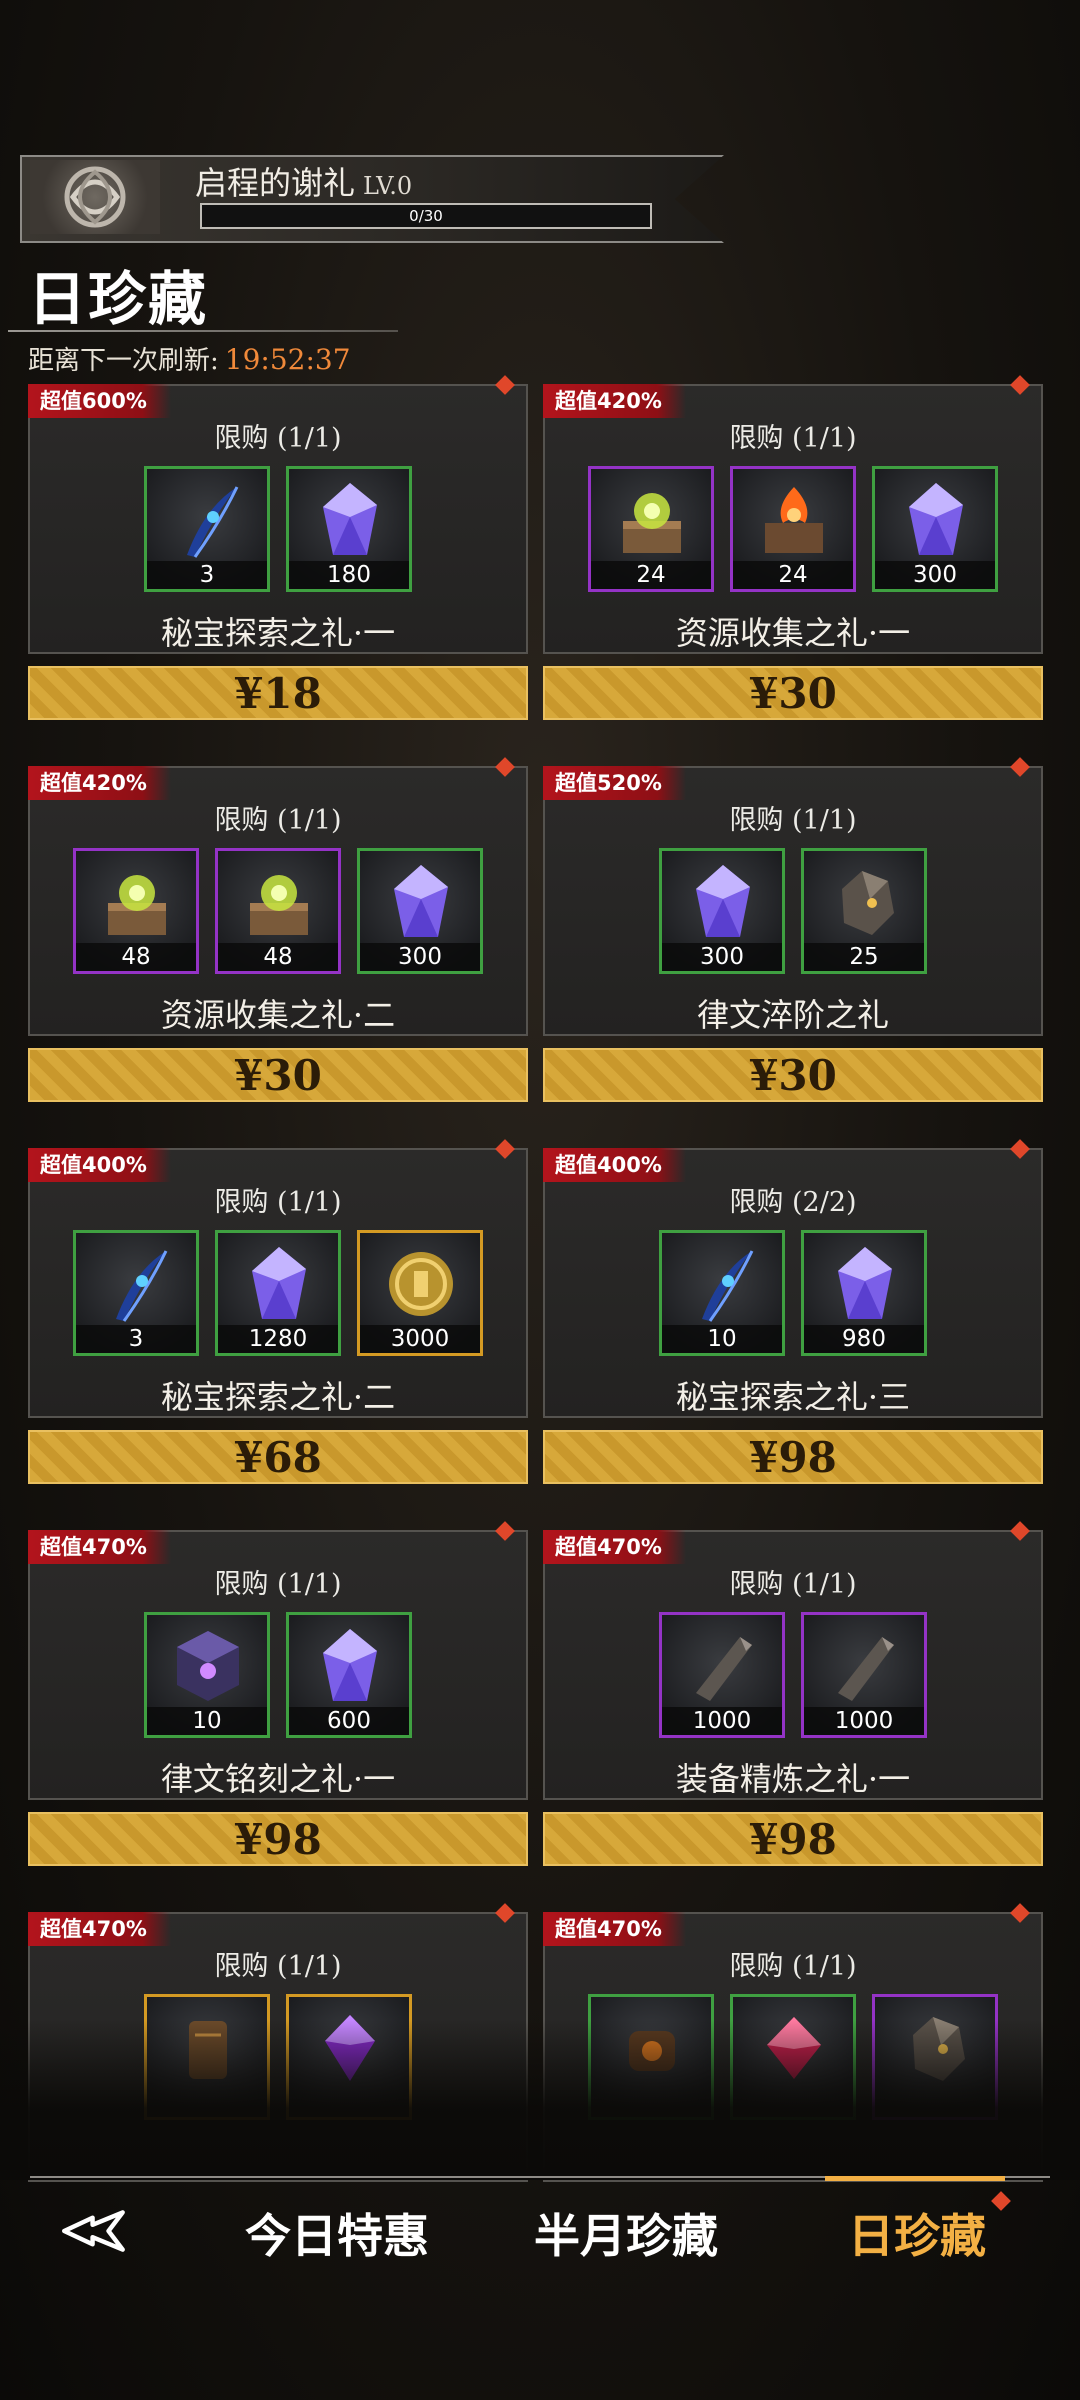 Image resolution: width=1080 pixels, height=2400 pixels. Describe the element at coordinates (208, 1666) in the screenshot. I see `rune-cube-icon` at that location.